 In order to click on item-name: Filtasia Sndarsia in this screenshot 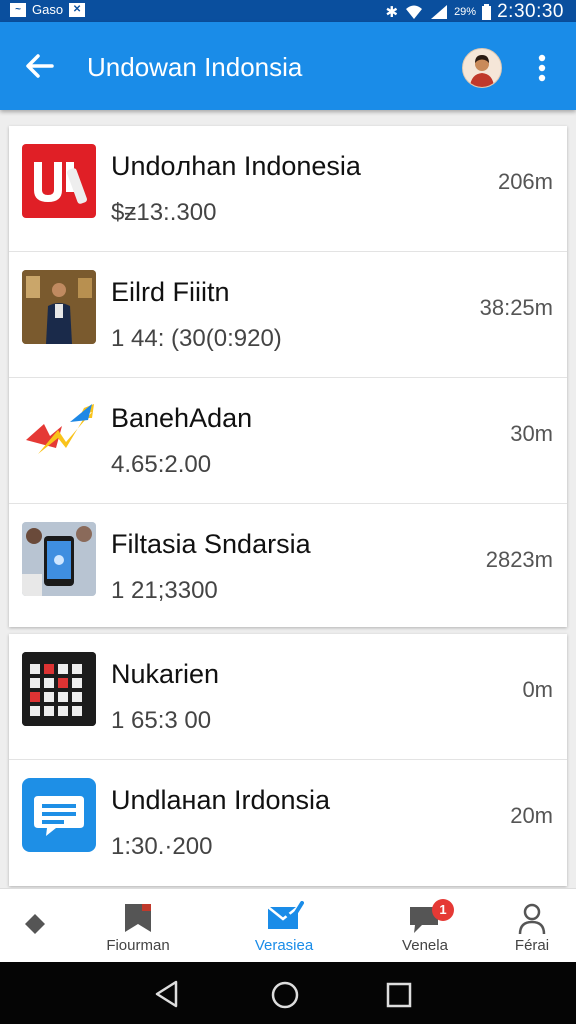, I will do `click(211, 544)`.